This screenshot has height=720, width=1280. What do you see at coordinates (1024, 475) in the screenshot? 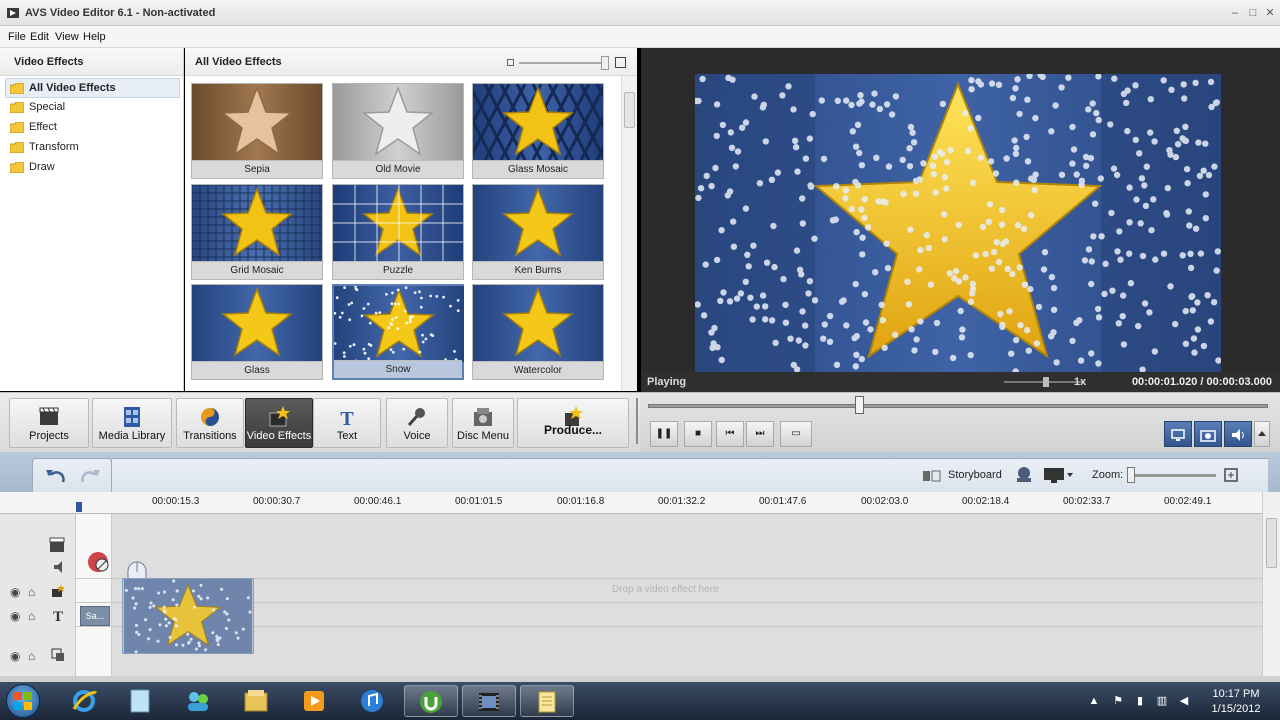
I see `audio-recording-icon` at bounding box center [1024, 475].